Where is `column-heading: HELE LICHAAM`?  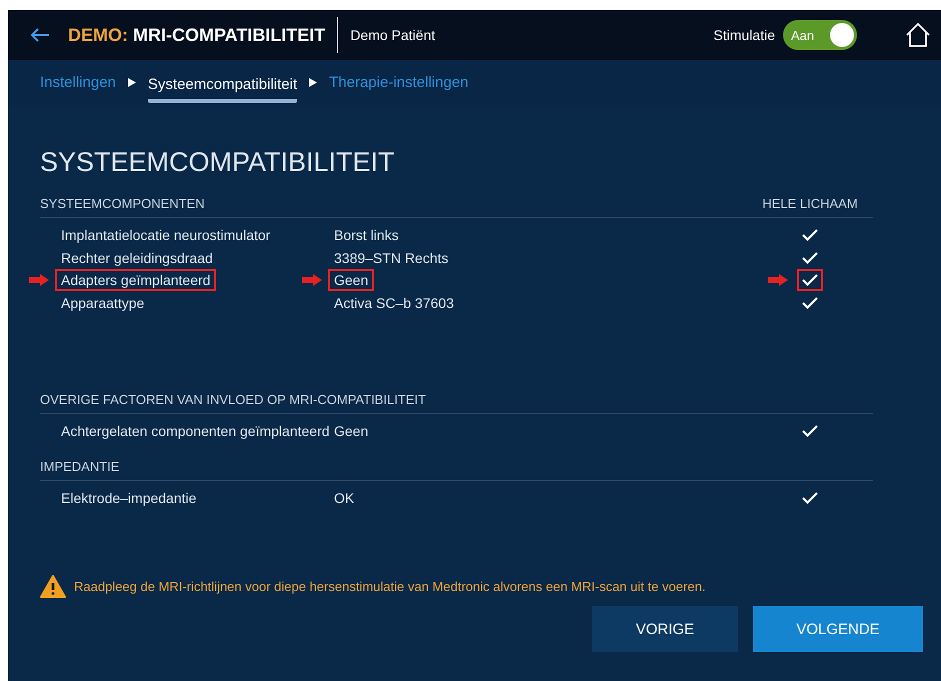 column-heading: HELE LICHAAM is located at coordinates (810, 203).